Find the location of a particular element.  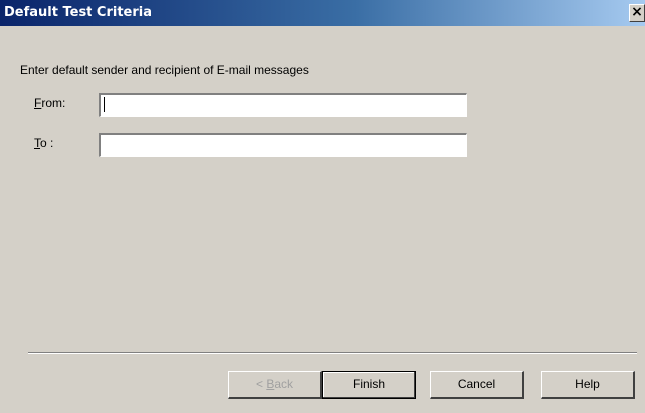

to-label: To : is located at coordinates (43, 143).